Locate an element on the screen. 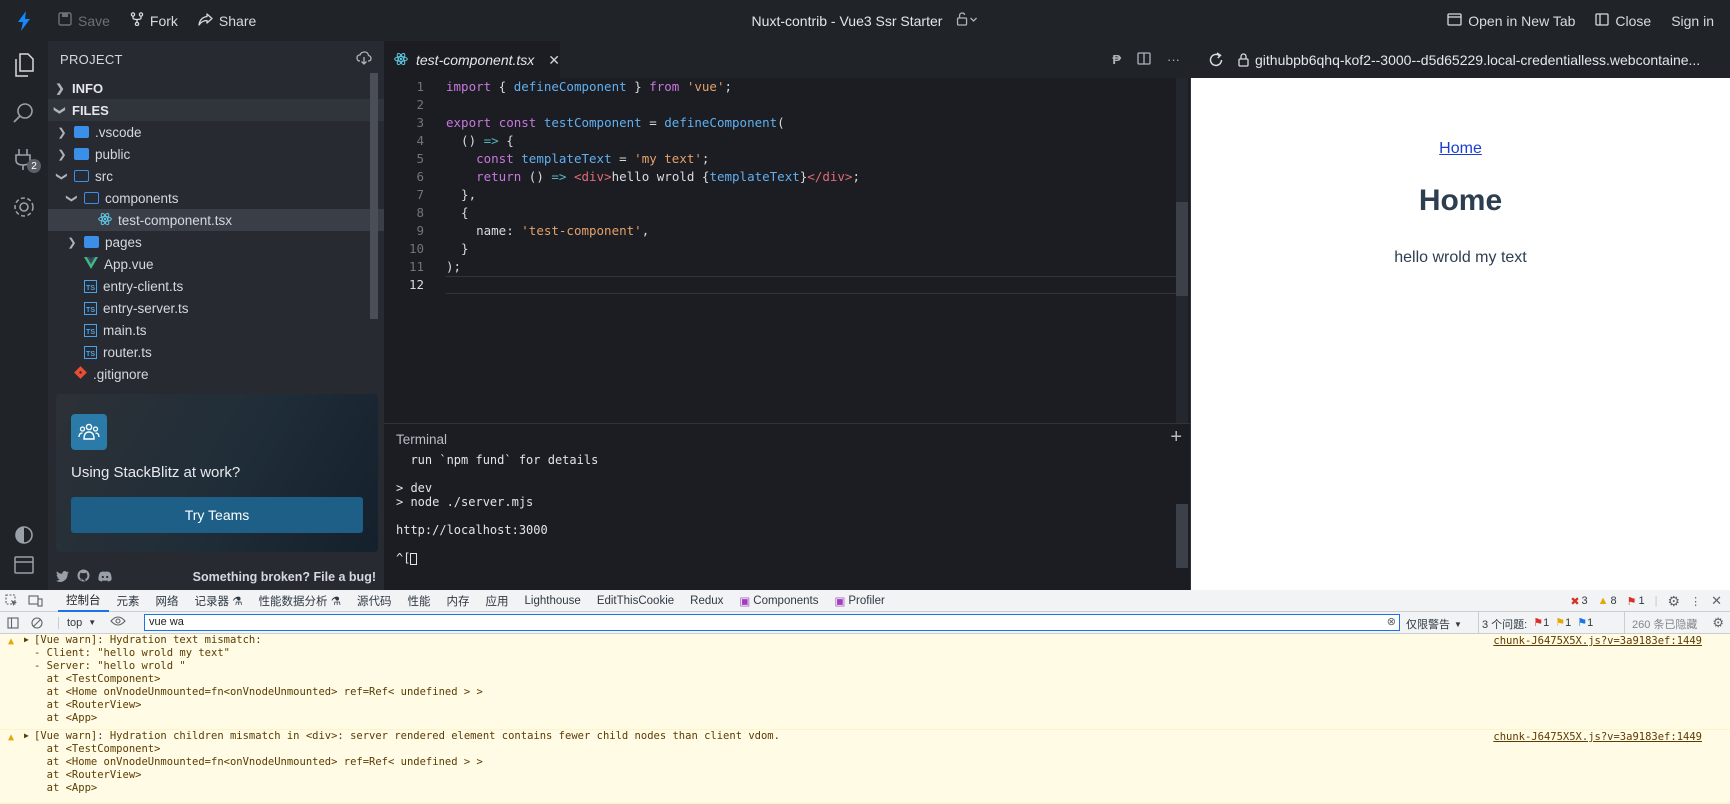  close-button: Close is located at coordinates (1623, 20).